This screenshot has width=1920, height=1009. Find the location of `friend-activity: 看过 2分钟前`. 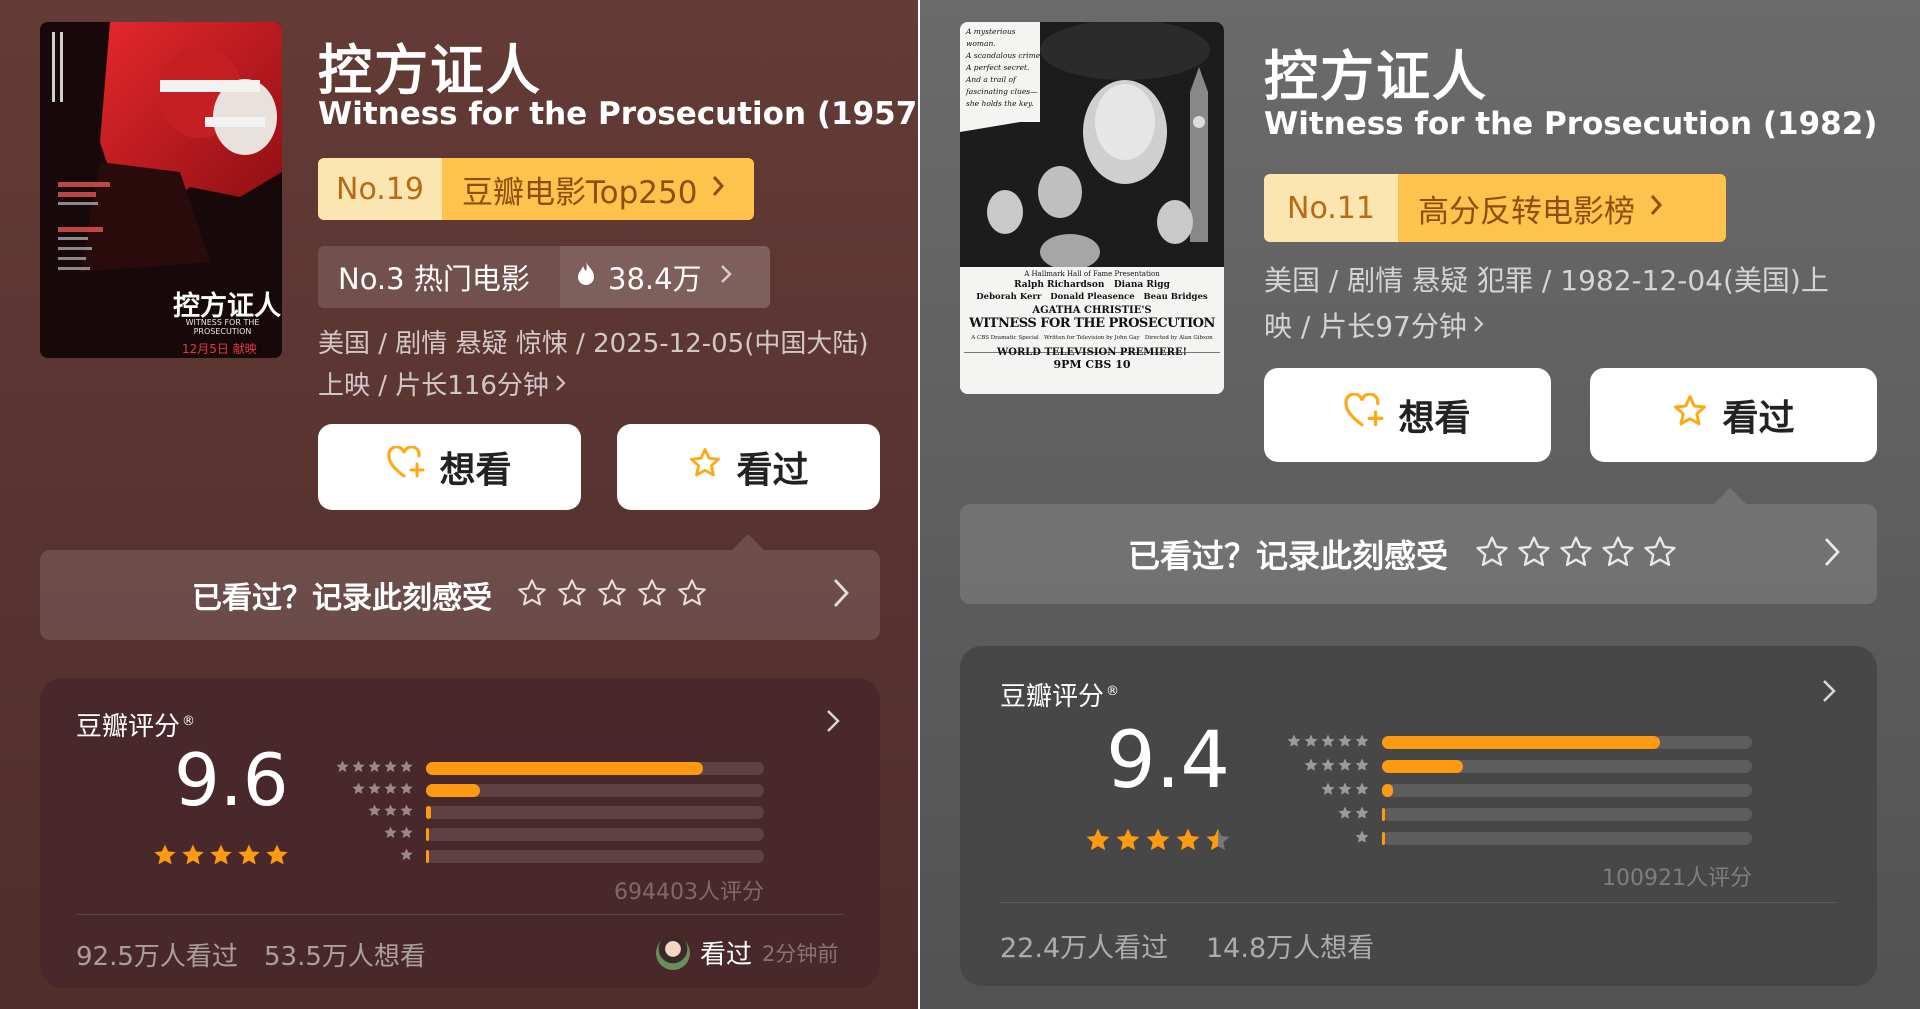

friend-activity: 看过 2分钟前 is located at coordinates (747, 952).